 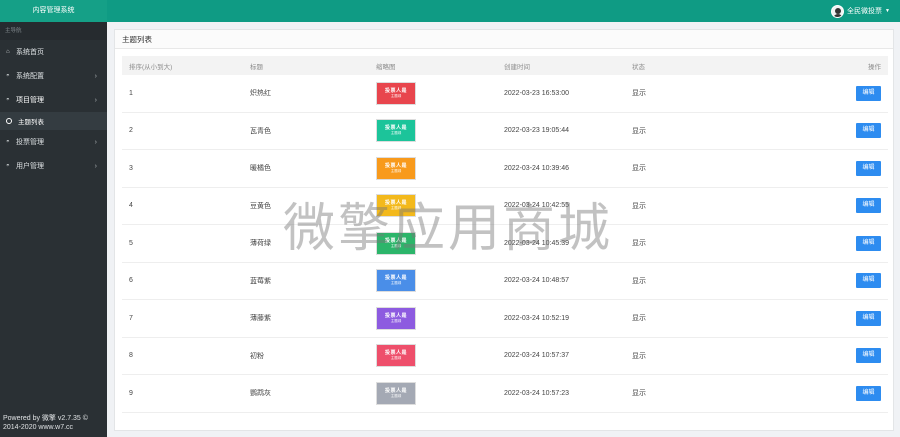 What do you see at coordinates (260, 394) in the screenshot?
I see `cell-title: 鹦鹉灰` at bounding box center [260, 394].